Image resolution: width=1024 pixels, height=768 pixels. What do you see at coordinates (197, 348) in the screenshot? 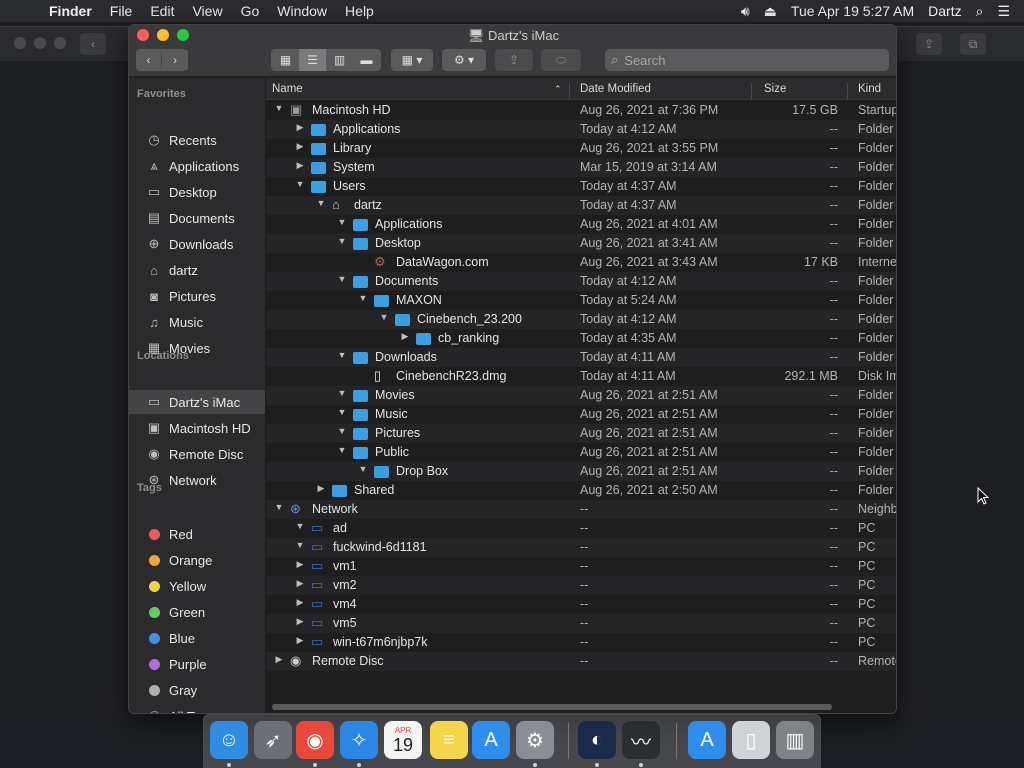
I see `sidebar-item-movies: ▦ Movies` at bounding box center [197, 348].